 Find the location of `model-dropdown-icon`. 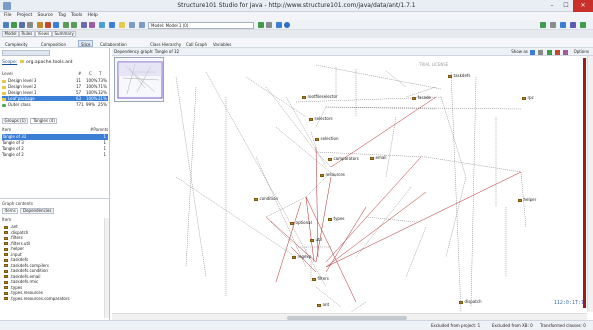

model-dropdown-icon is located at coordinates (142, 25).